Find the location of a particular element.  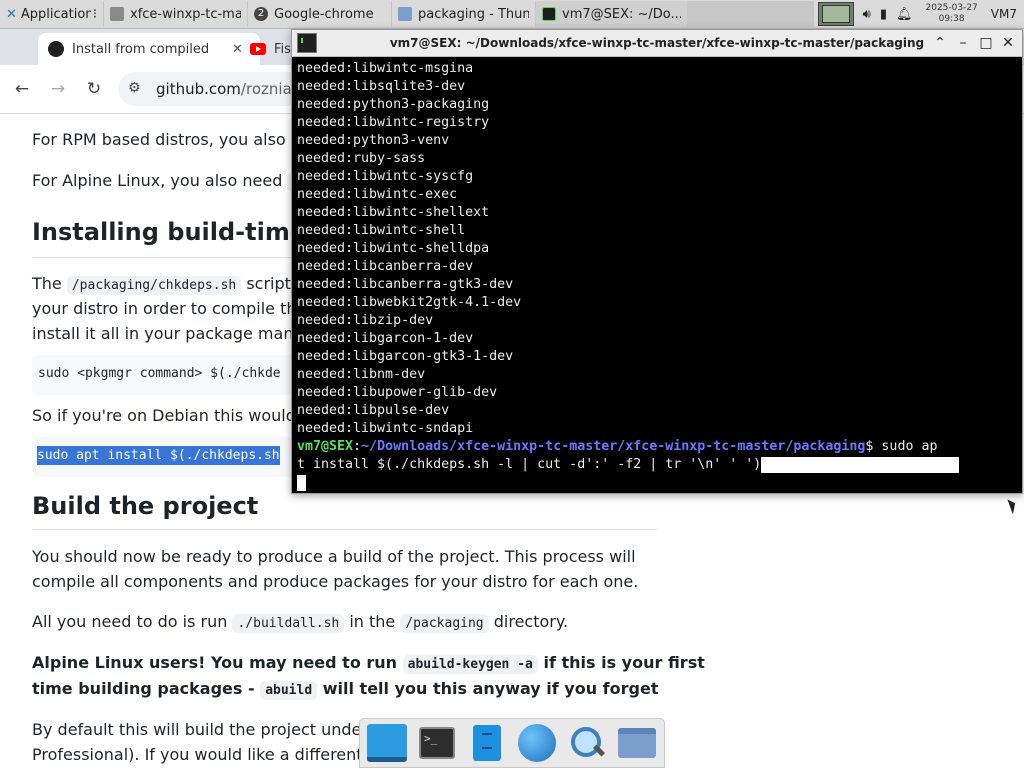

prompt-user: vm7@SEX is located at coordinates (325, 446).